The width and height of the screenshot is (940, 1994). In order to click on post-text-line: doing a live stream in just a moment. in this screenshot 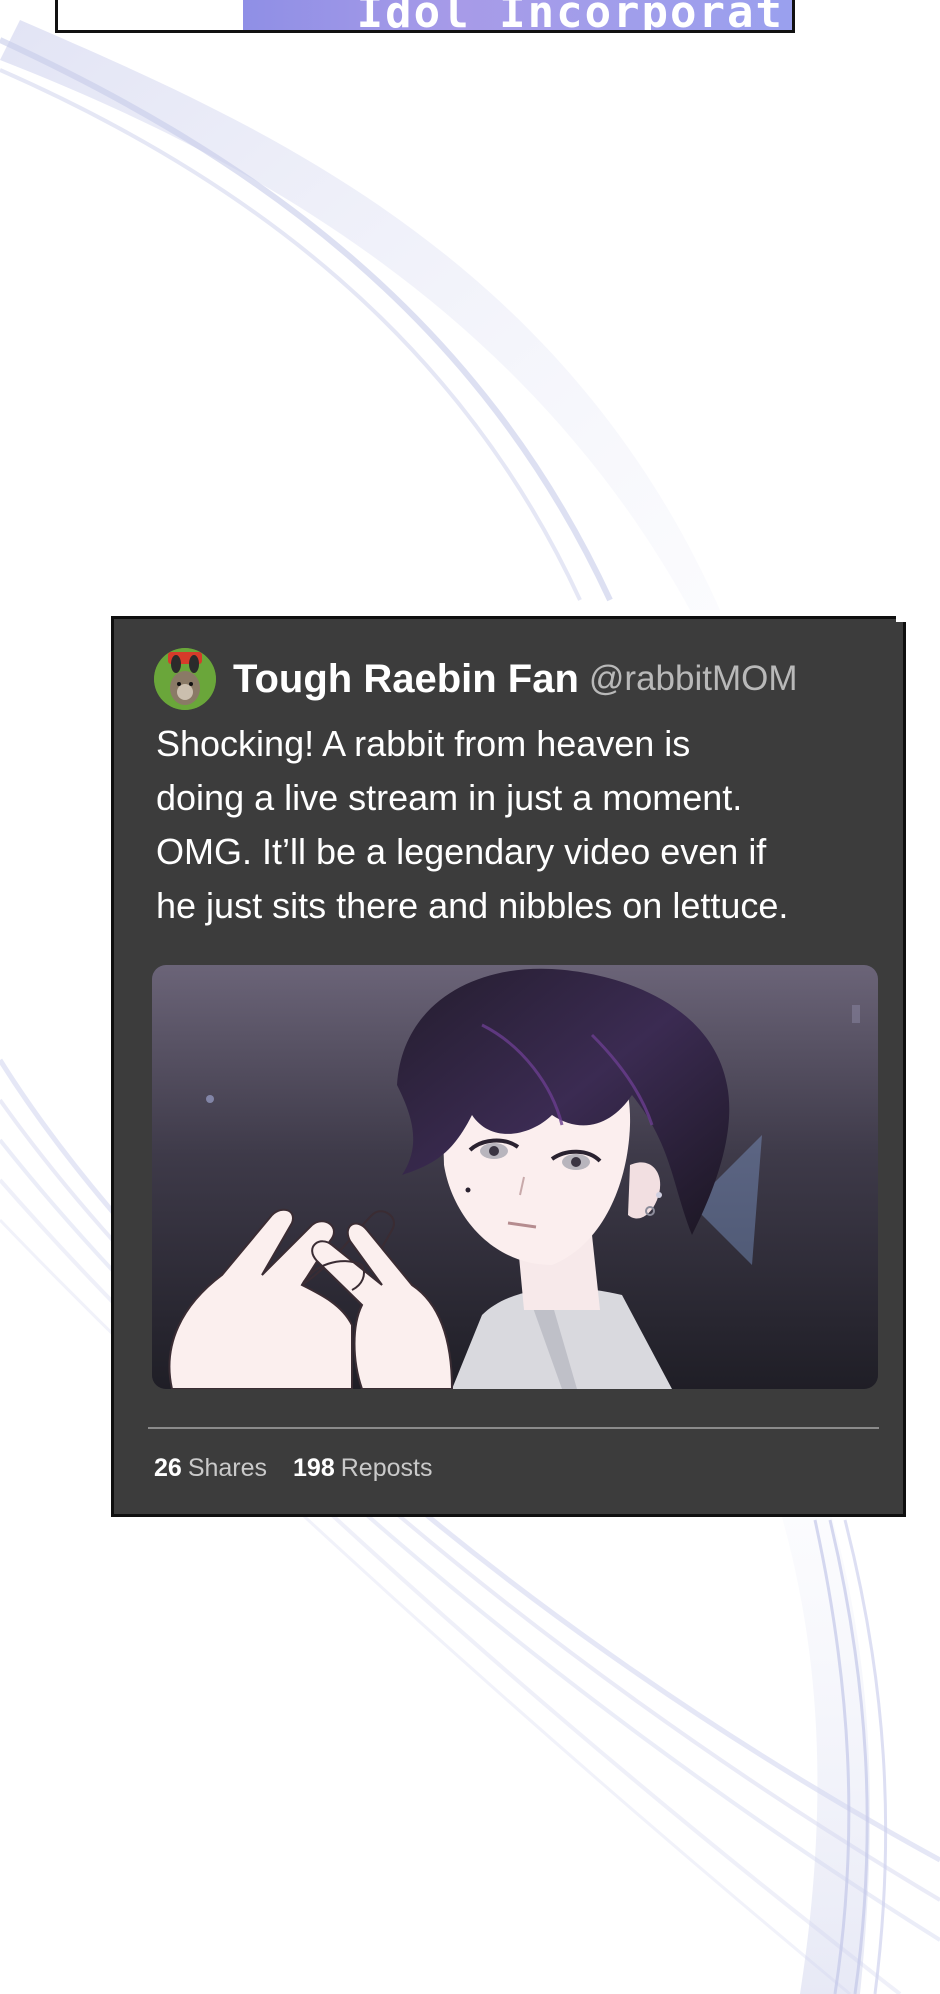, I will do `click(449, 797)`.